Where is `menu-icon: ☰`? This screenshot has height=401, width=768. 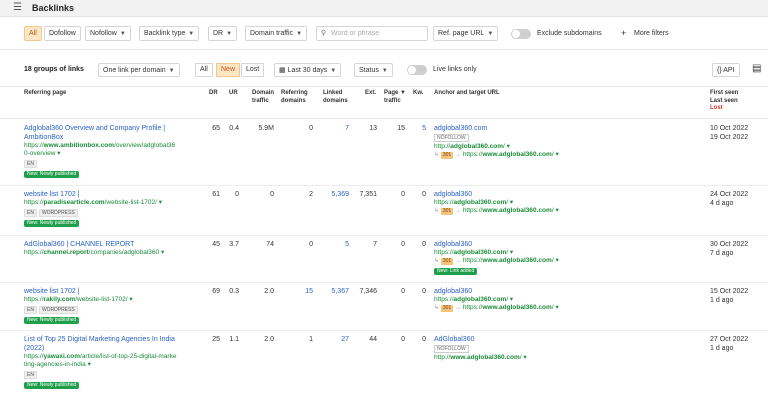
menu-icon: ☰ is located at coordinates (17, 8).